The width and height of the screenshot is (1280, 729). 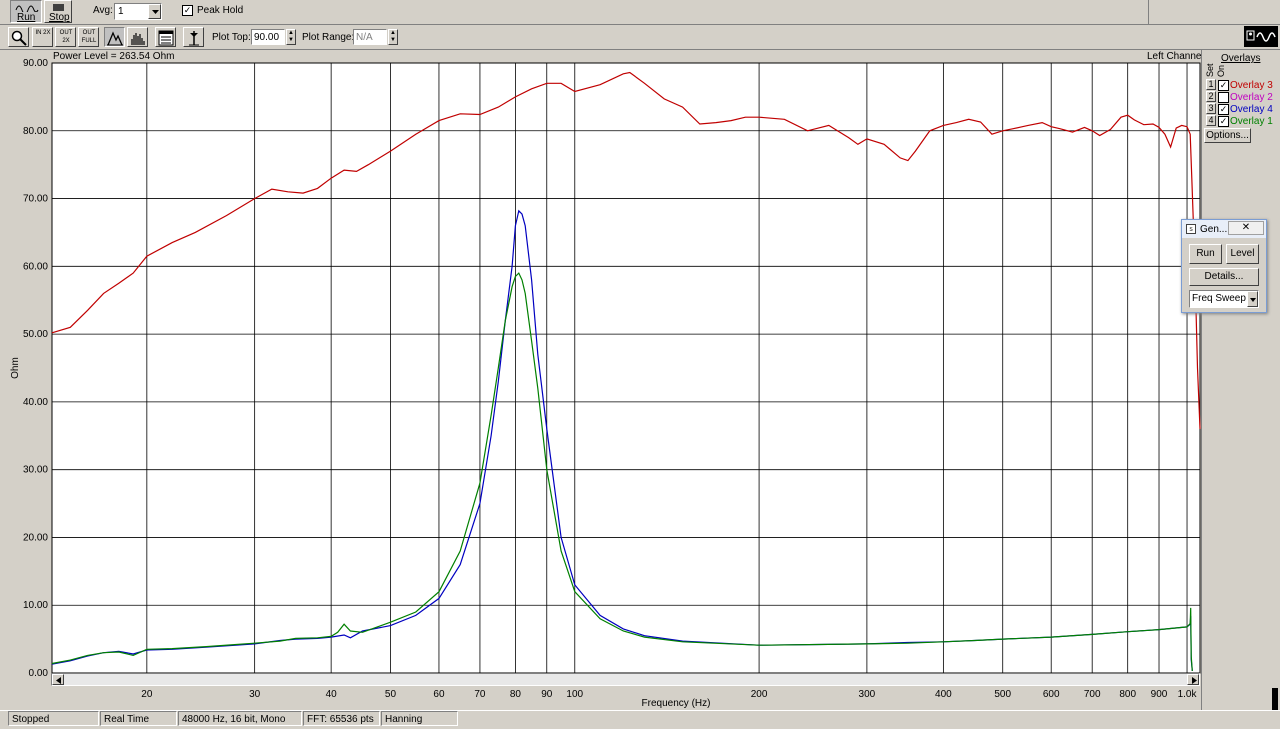 What do you see at coordinates (480, 694) in the screenshot?
I see `x-tick-label: 70` at bounding box center [480, 694].